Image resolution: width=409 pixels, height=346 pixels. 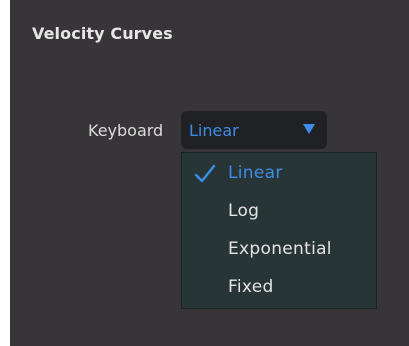 I want to click on menu-item-exponential: Exponential, so click(x=279, y=250).